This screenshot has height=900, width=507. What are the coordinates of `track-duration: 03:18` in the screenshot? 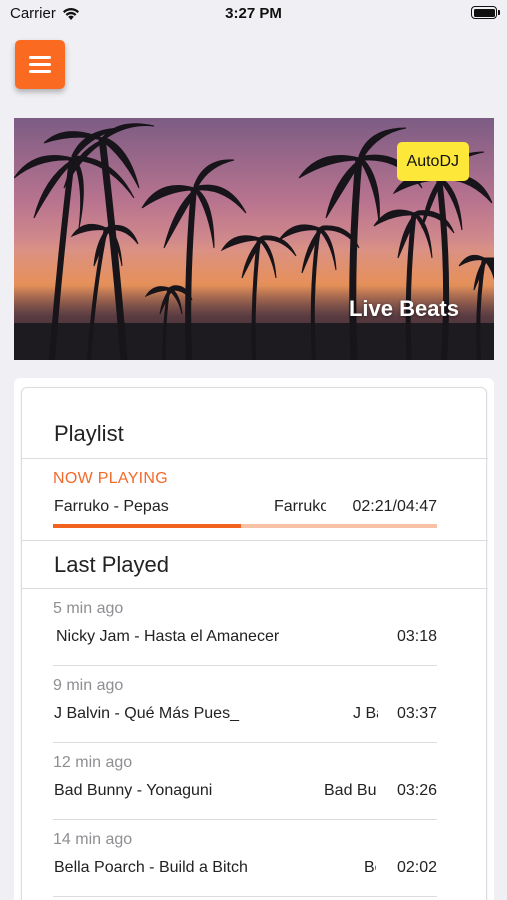 It's located at (416, 636).